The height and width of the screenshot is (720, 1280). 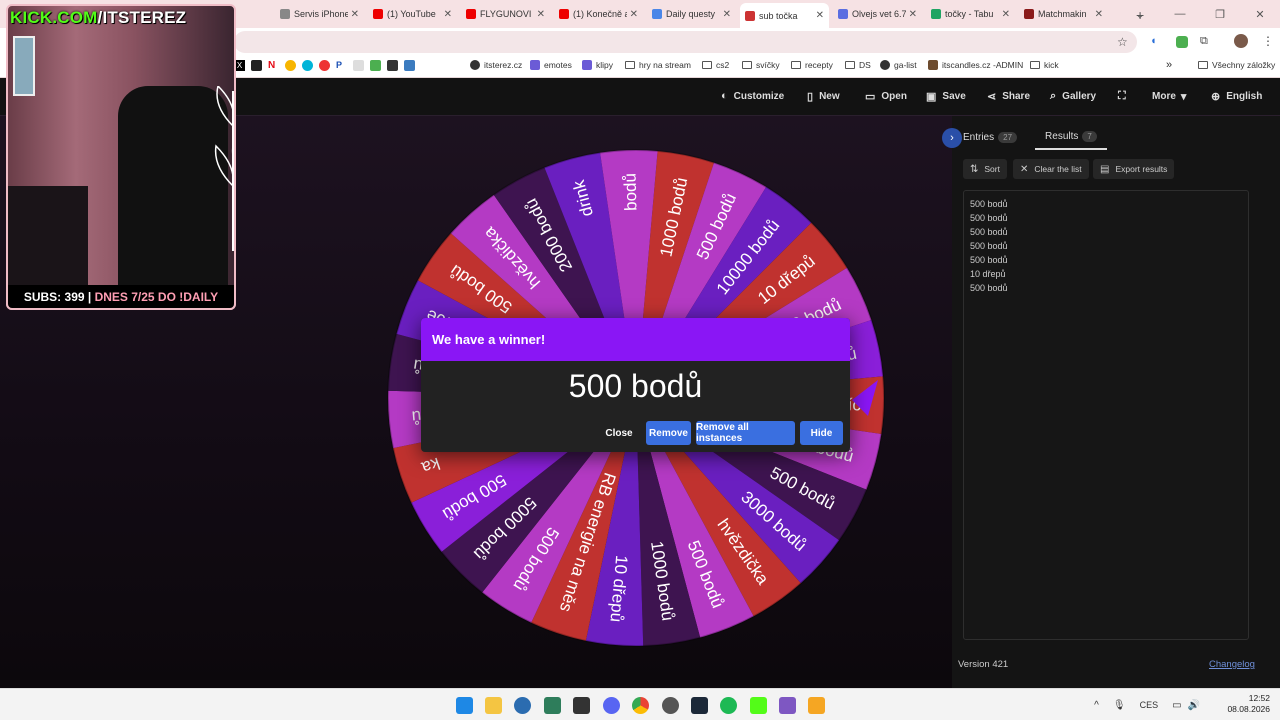 What do you see at coordinates (877, 14) in the screenshot?
I see `tab-6: Olvejs vet 6.7 ✕` at bounding box center [877, 14].